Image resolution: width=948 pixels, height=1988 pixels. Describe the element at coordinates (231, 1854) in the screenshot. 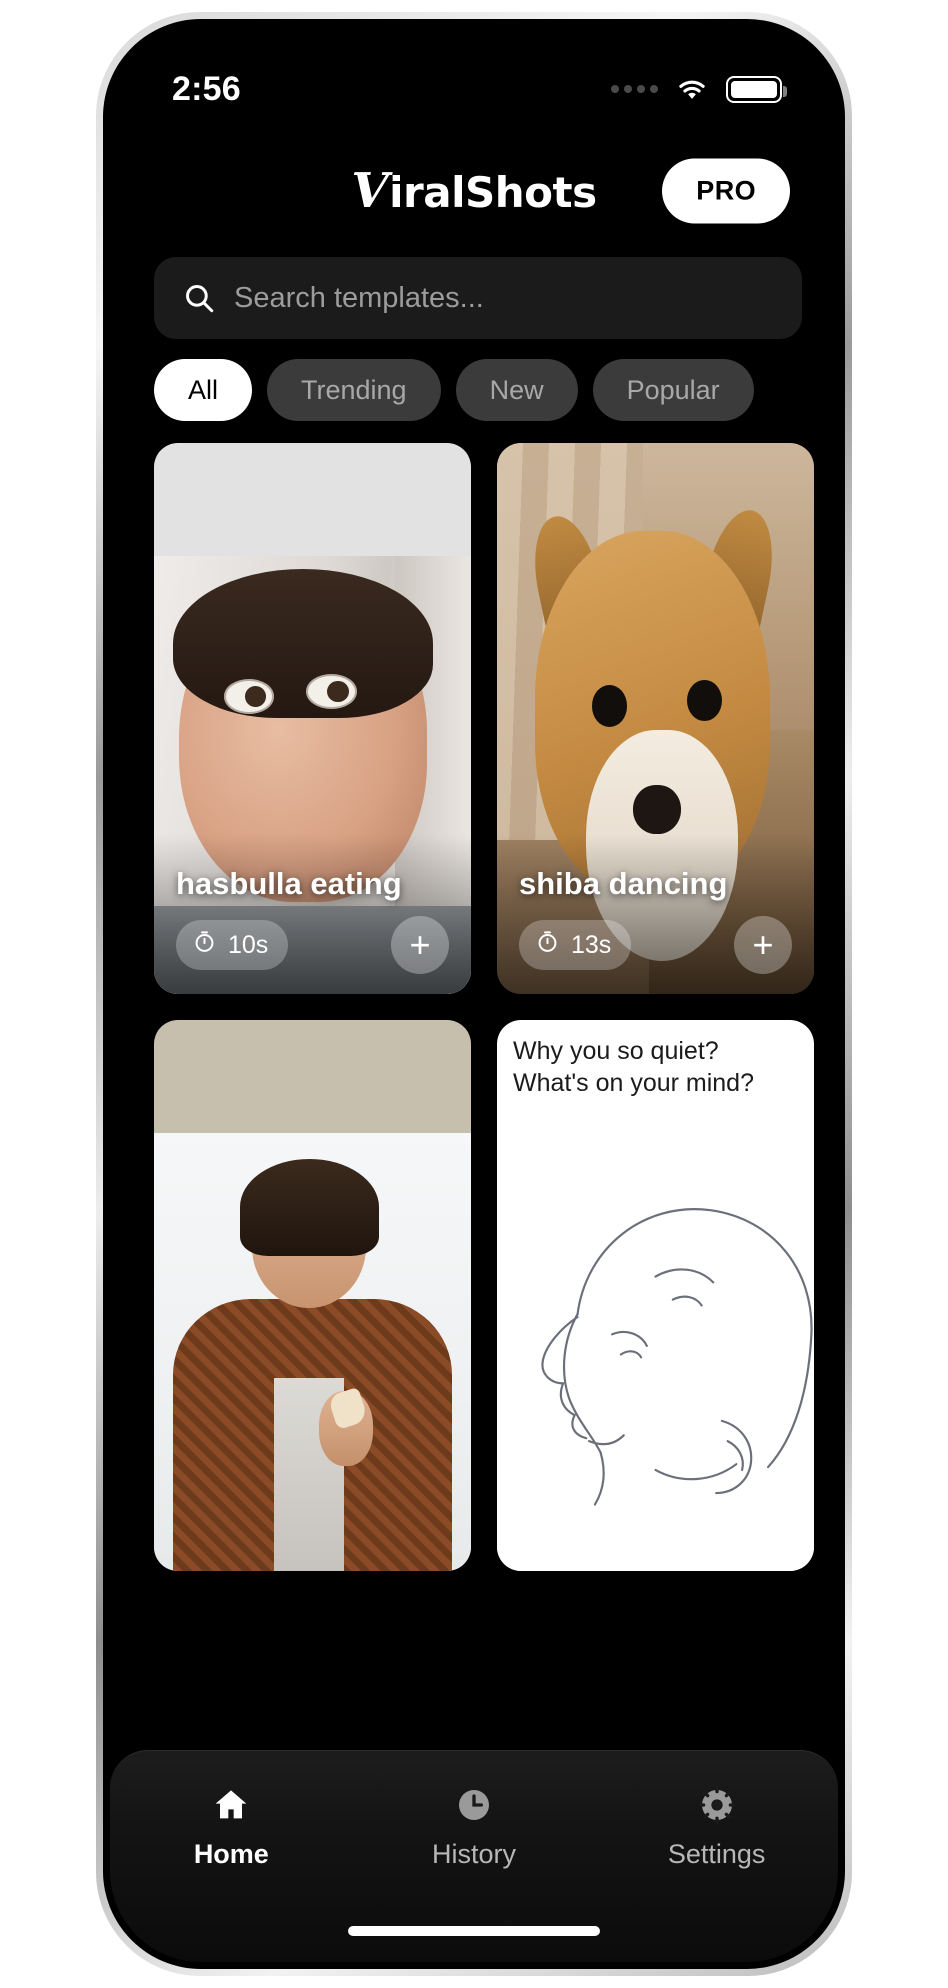

I see `tab-home-label: Home` at that location.